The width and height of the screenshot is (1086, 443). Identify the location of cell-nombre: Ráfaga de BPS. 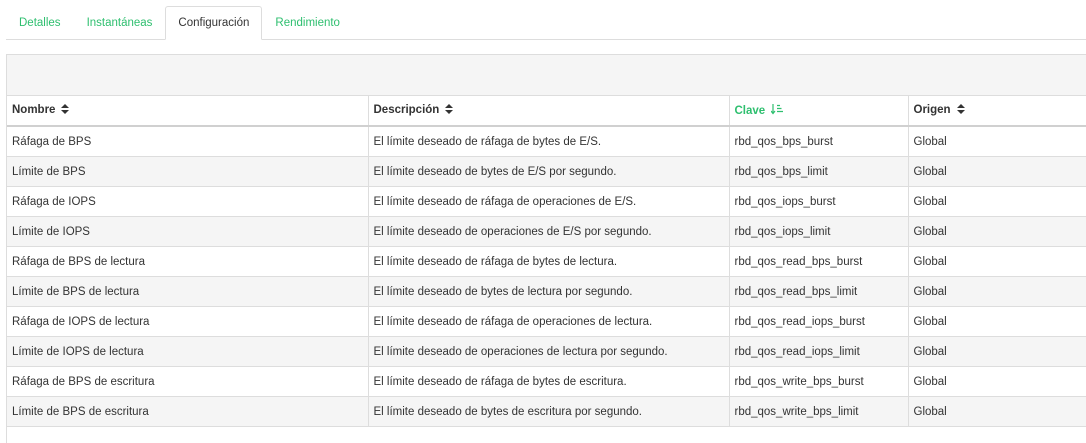
(188, 141).